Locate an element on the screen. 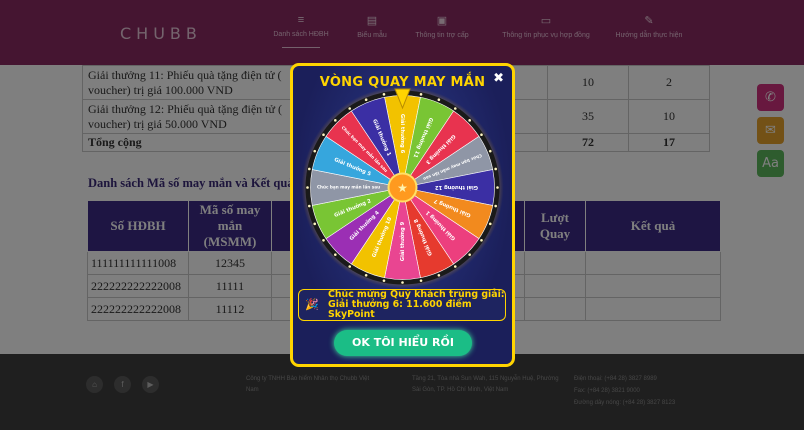  close-icon: ✖ is located at coordinates (498, 78).